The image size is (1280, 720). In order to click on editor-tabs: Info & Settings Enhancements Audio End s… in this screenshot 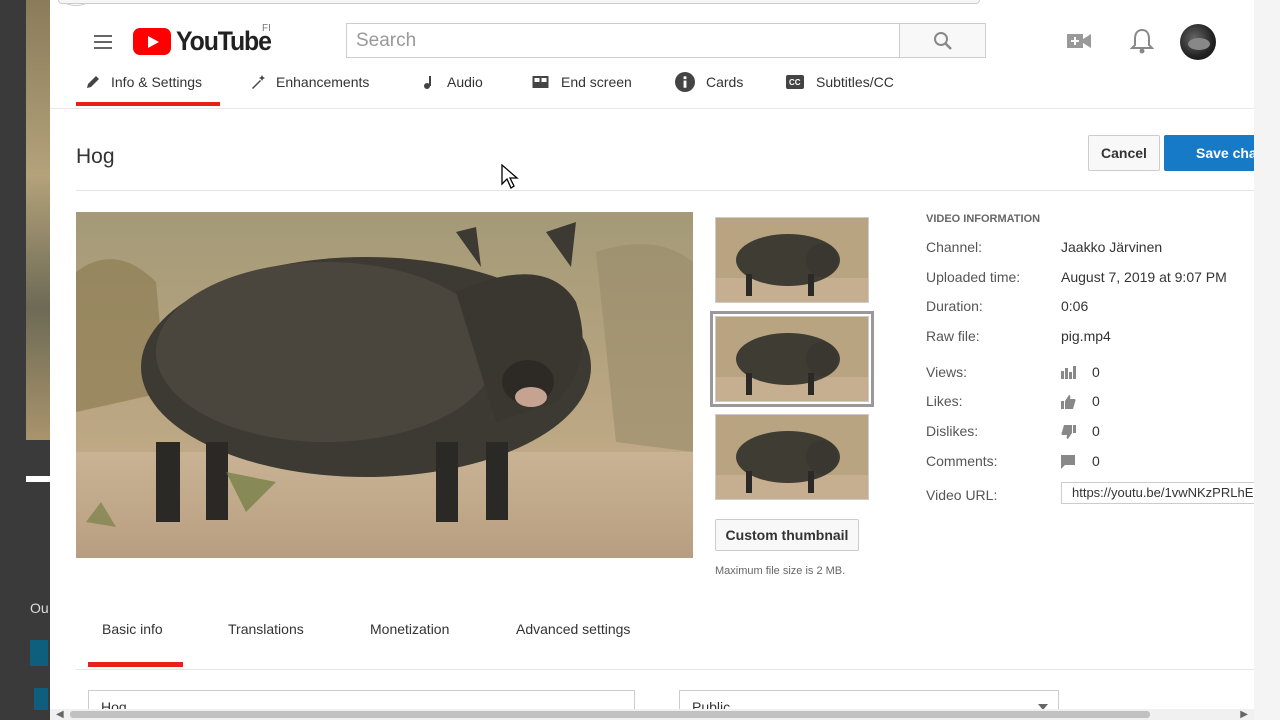, I will do `click(652, 87)`.